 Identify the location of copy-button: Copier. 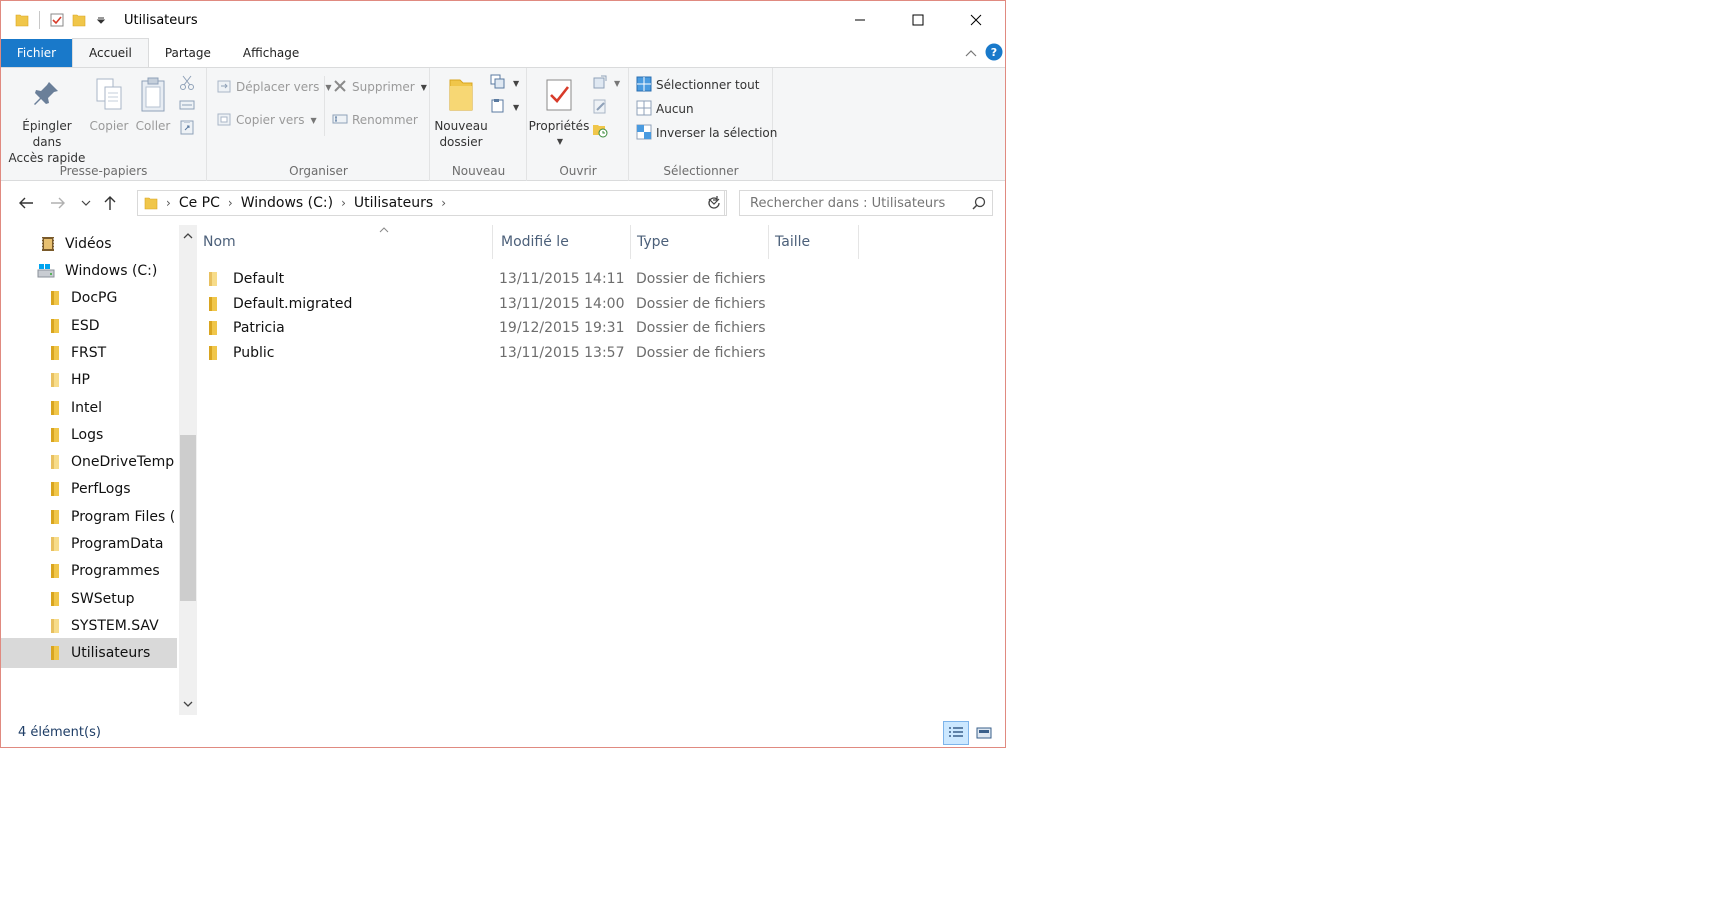
(109, 103).